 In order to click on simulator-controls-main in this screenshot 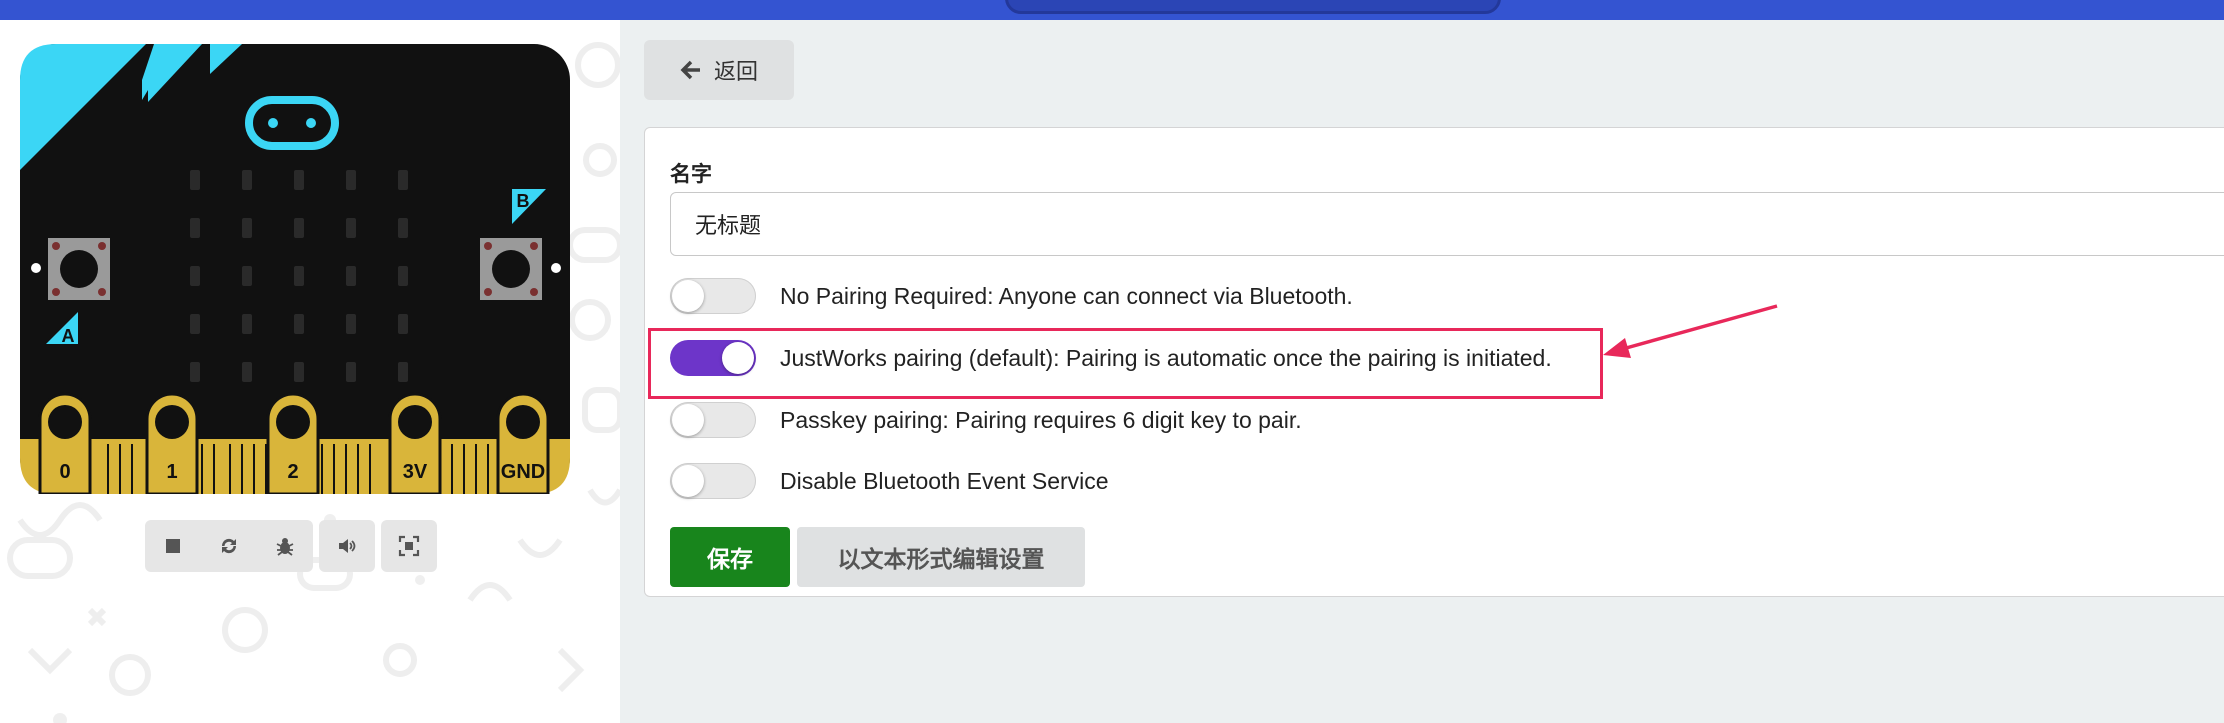, I will do `click(229, 546)`.